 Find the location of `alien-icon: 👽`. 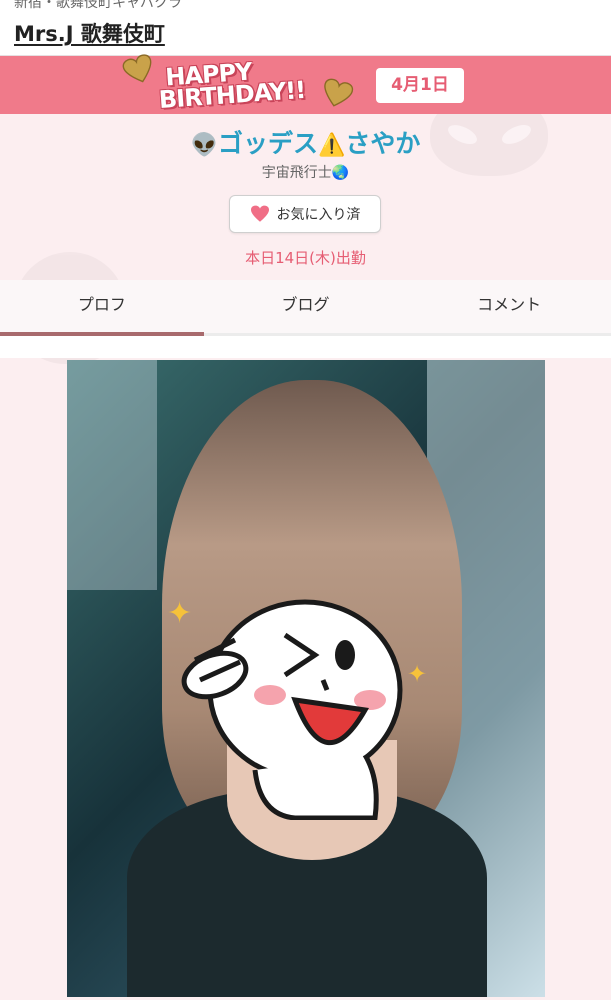

alien-icon: 👽 is located at coordinates (204, 145).